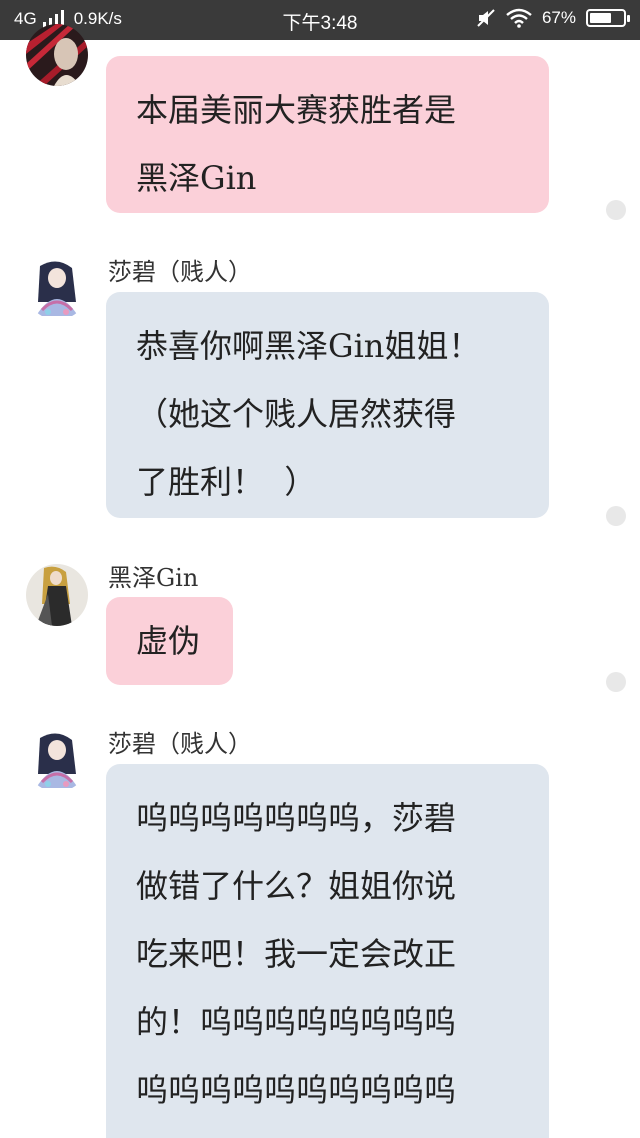 The height and width of the screenshot is (1138, 640). What do you see at coordinates (327, 134) in the screenshot?
I see `message-bubble: 本届美丽大赛获胜者是 黑泽Gin` at bounding box center [327, 134].